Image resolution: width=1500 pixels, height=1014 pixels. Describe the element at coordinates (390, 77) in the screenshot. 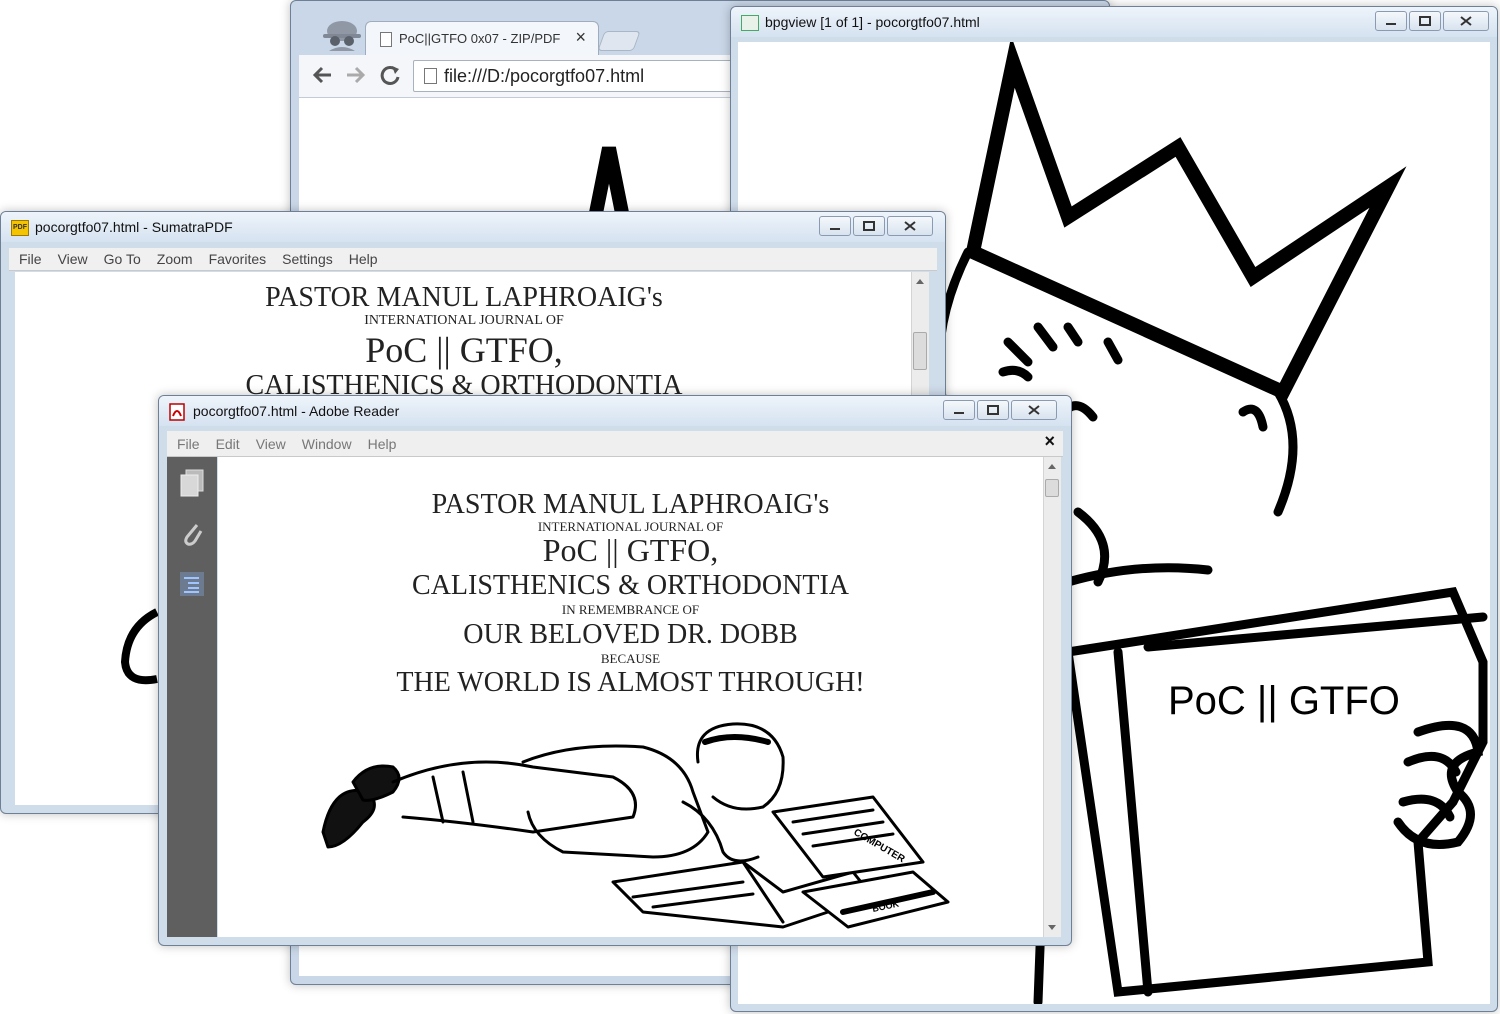

I see `reload-icon` at that location.